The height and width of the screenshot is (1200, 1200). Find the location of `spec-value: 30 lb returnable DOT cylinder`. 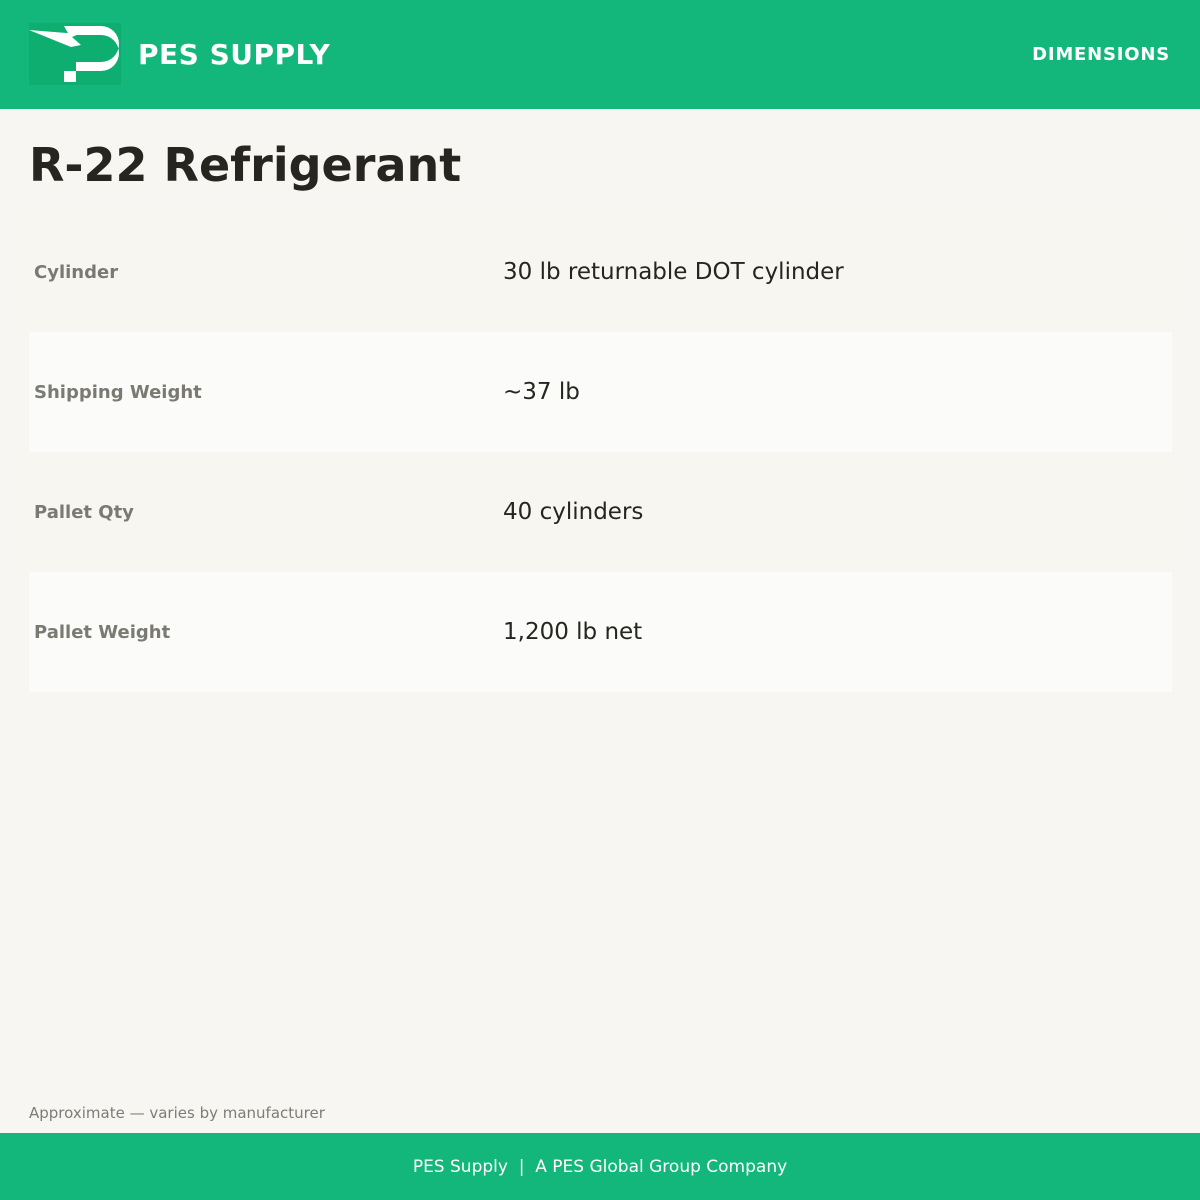

spec-value: 30 lb returnable DOT cylinder is located at coordinates (673, 272).